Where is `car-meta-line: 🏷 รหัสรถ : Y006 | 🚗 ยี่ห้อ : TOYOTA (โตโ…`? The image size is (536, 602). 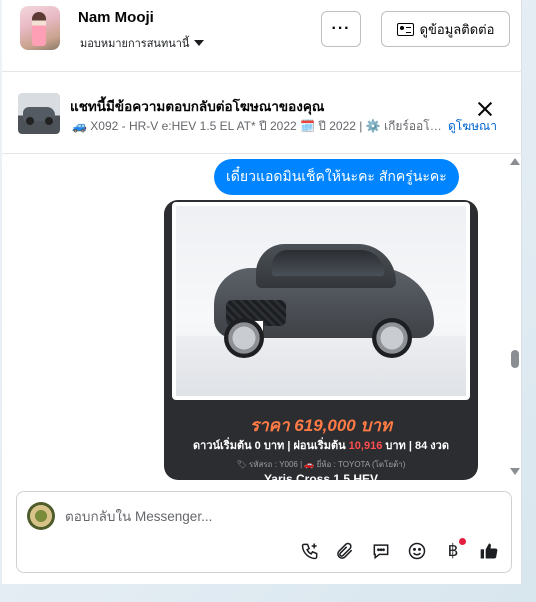
car-meta-line: 🏷 รหัสรถ : Y006 | 🚗 ยี่ห้อ : TOYOTA (โตโ… is located at coordinates (321, 464).